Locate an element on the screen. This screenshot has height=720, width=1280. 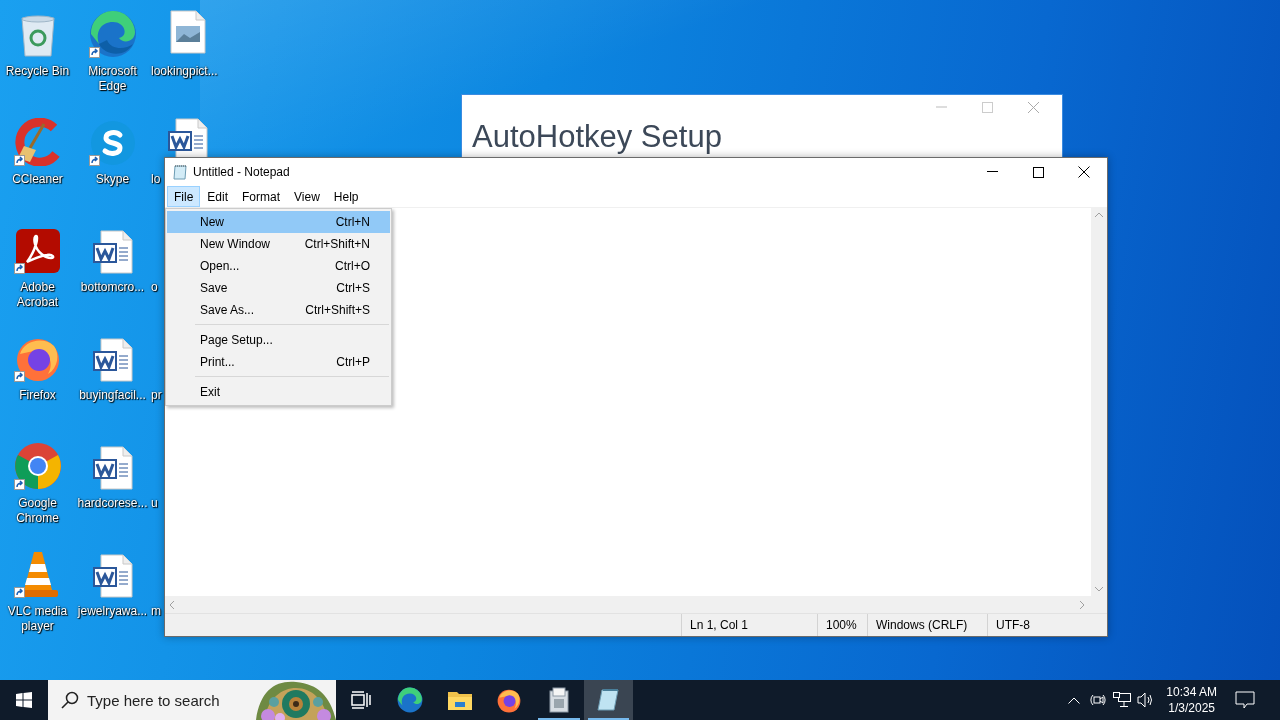
window-heading: AutoHotkey Setup is located at coordinates (597, 137).